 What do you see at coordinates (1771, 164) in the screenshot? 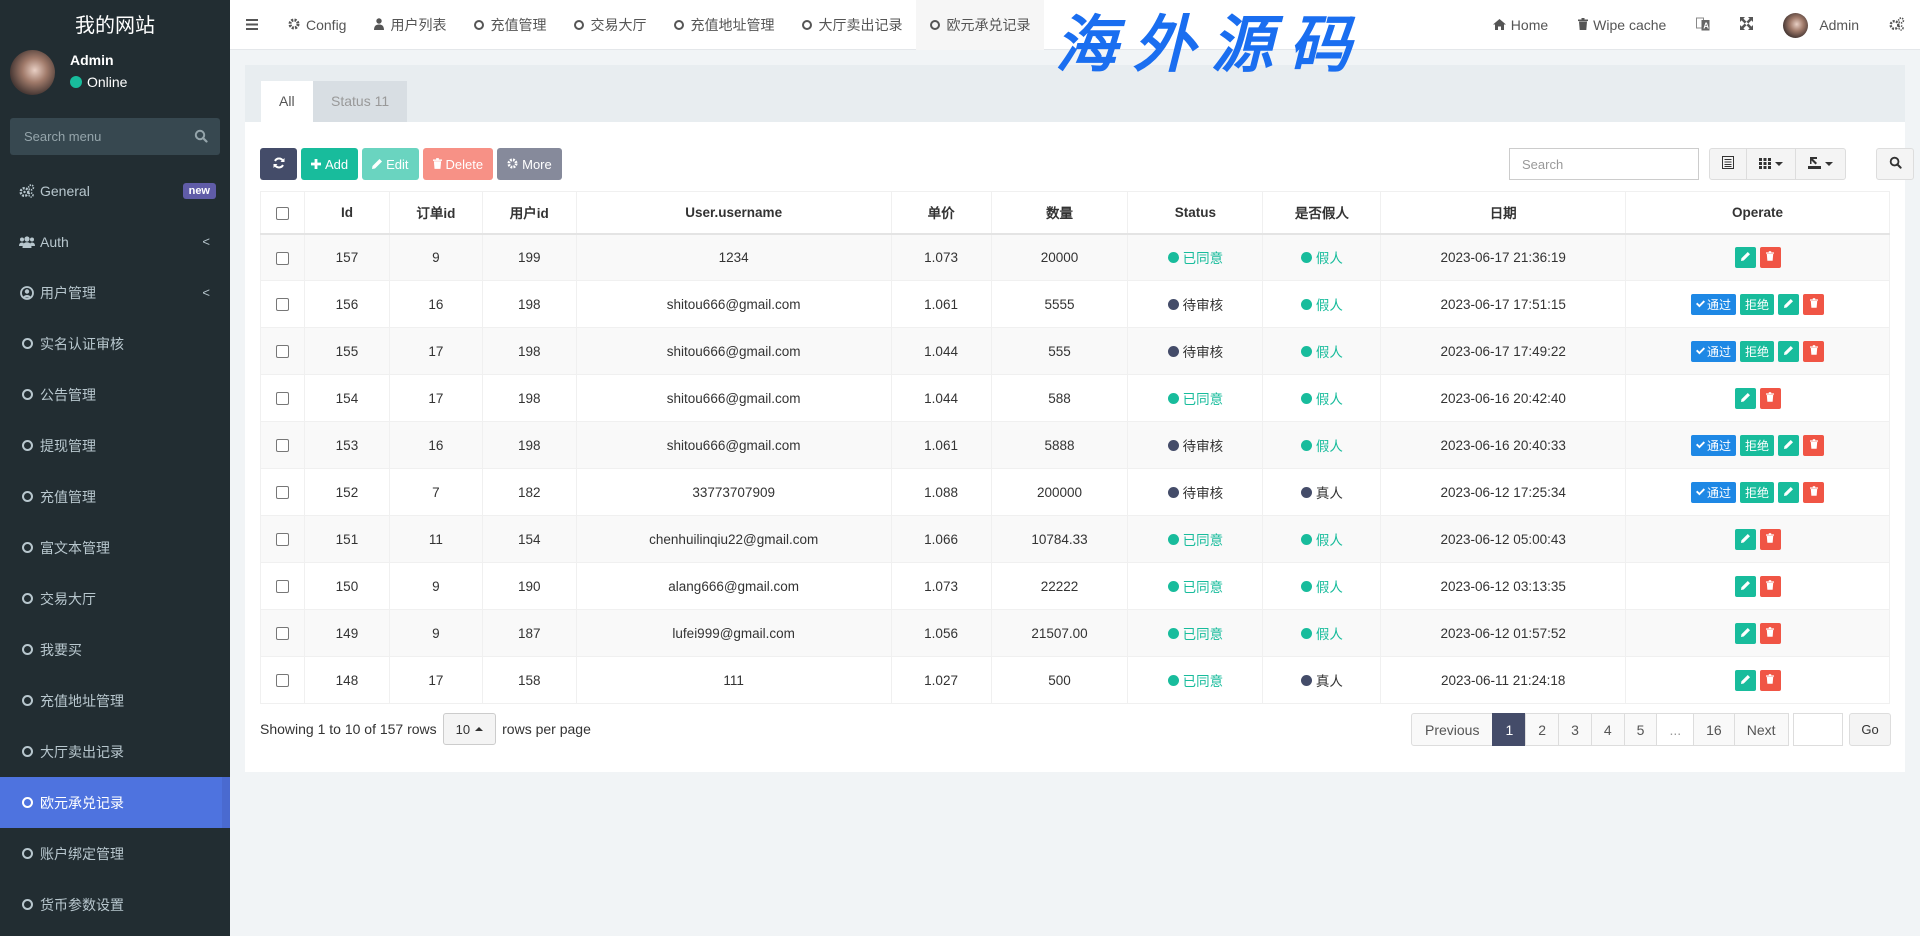
I see `columns-dropdown-button` at bounding box center [1771, 164].